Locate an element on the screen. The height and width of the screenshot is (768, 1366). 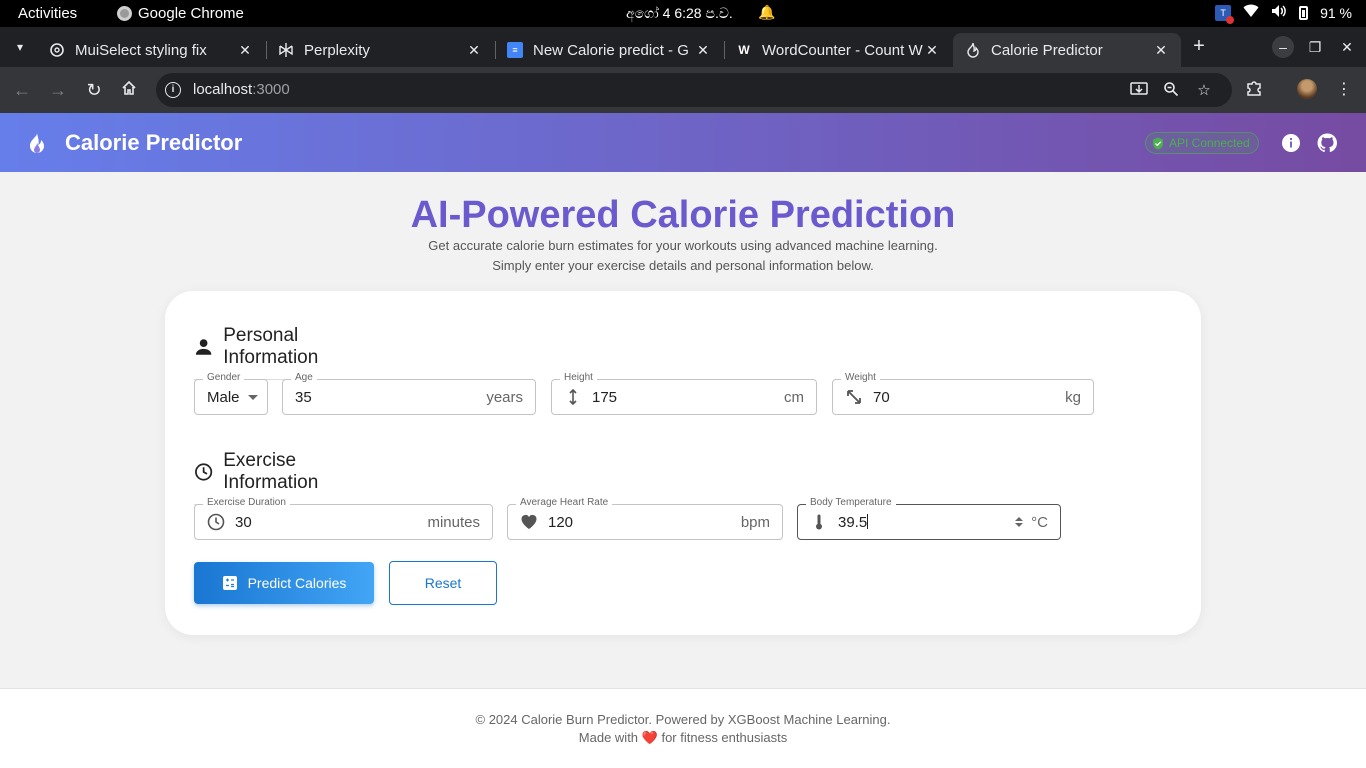
browser-tab-3: ≡ New Calorie predict - G ✕ is located at coordinates (609, 50).